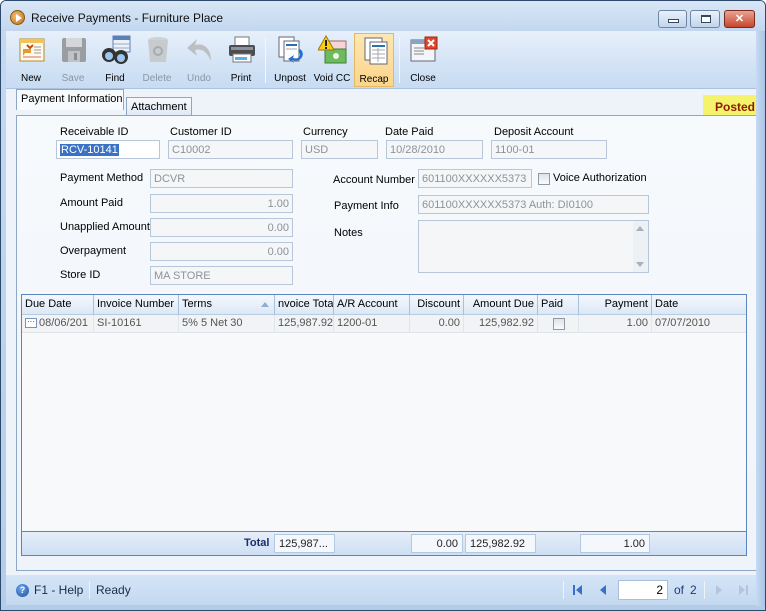  What do you see at coordinates (533, 204) in the screenshot?
I see `payment-info-field: 601100XXXXXX5373 Auth: DI0100` at bounding box center [533, 204].